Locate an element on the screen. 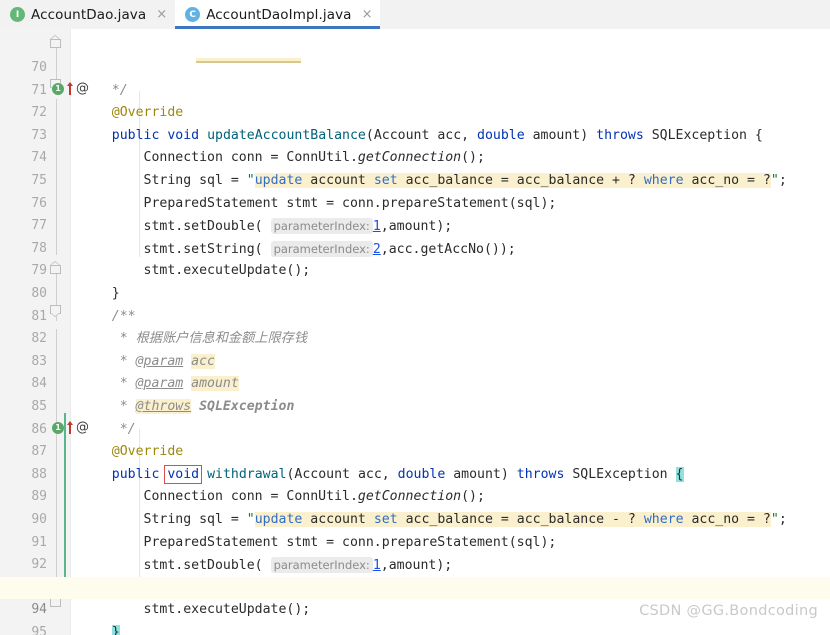  code-line: 81 * 根据账户信息和金额上限存钱 is located at coordinates (415, 315).